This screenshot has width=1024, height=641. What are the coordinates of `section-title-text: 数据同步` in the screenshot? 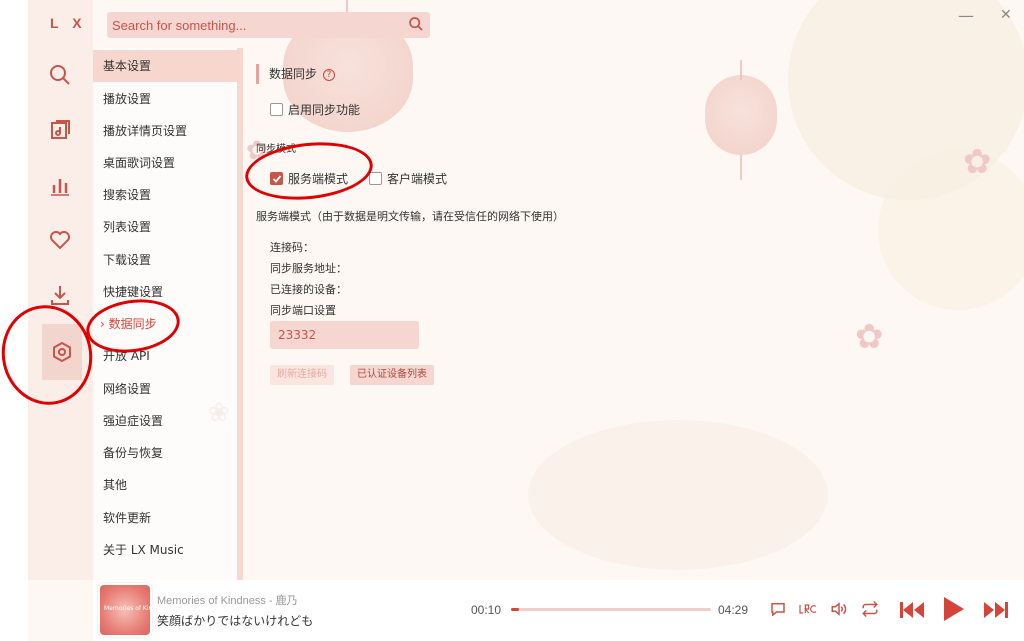 It's located at (293, 74).